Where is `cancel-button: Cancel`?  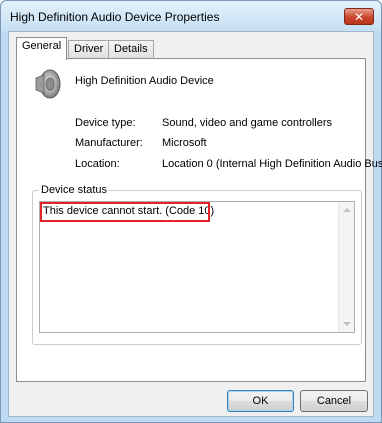 cancel-button: Cancel is located at coordinates (334, 401).